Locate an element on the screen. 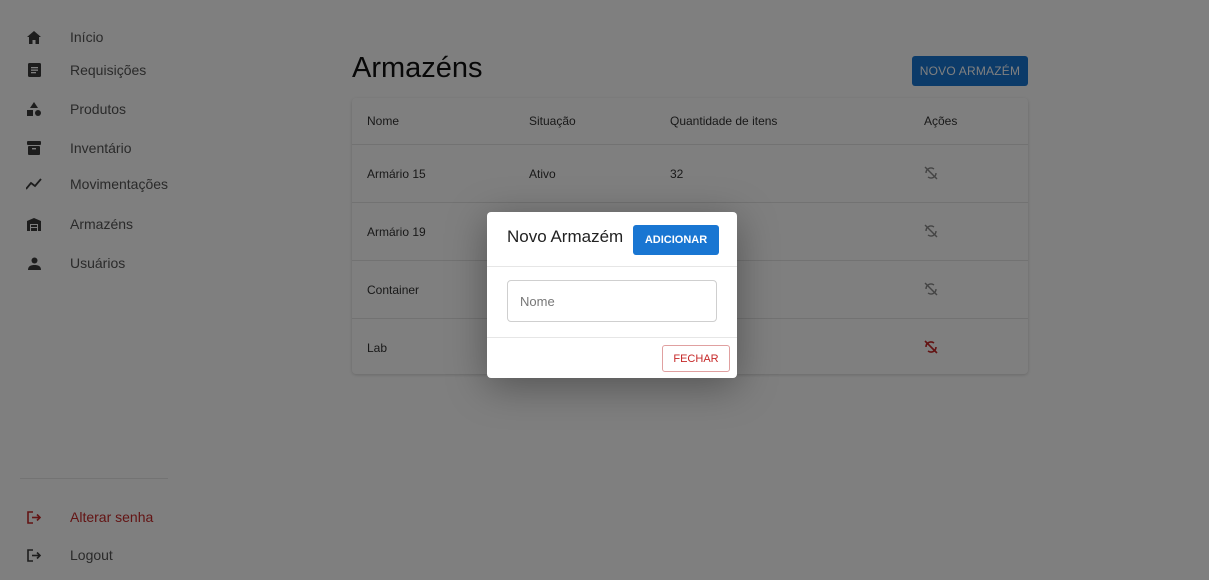 This screenshot has height=580, width=1209. name-input is located at coordinates (612, 301).